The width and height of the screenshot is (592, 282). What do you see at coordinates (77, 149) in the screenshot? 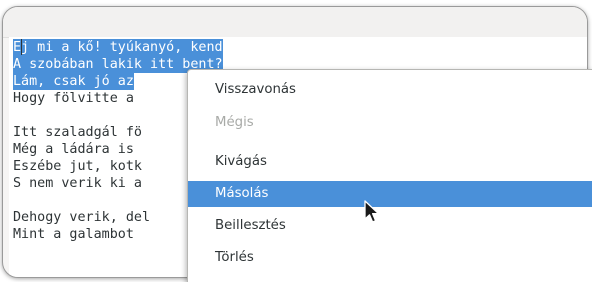
I see `editor-line: Még a ládára is` at bounding box center [77, 149].